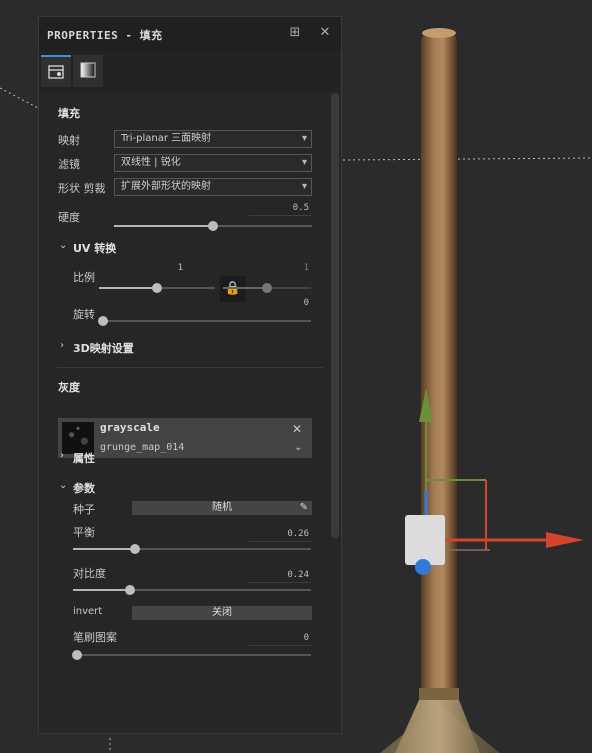 This screenshot has height=753, width=592. Describe the element at coordinates (277, 534) in the screenshot. I see `balance-value: 0.26` at that location.